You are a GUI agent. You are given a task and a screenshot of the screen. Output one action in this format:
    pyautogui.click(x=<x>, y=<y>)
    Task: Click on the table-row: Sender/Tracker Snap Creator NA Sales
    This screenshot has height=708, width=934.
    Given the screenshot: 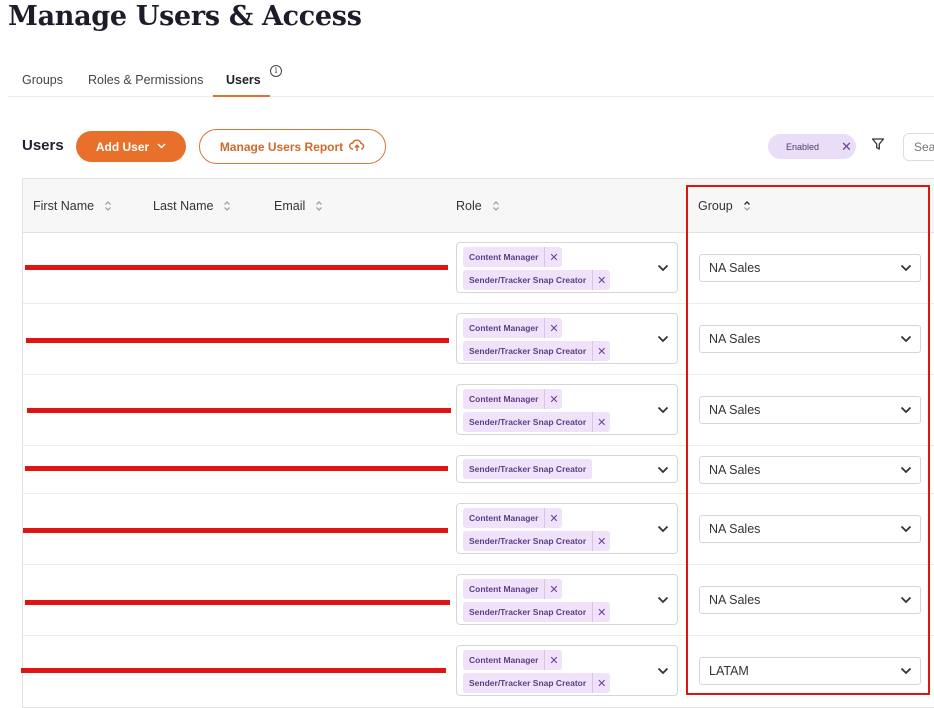 What is the action you would take?
    pyautogui.click(x=478, y=470)
    